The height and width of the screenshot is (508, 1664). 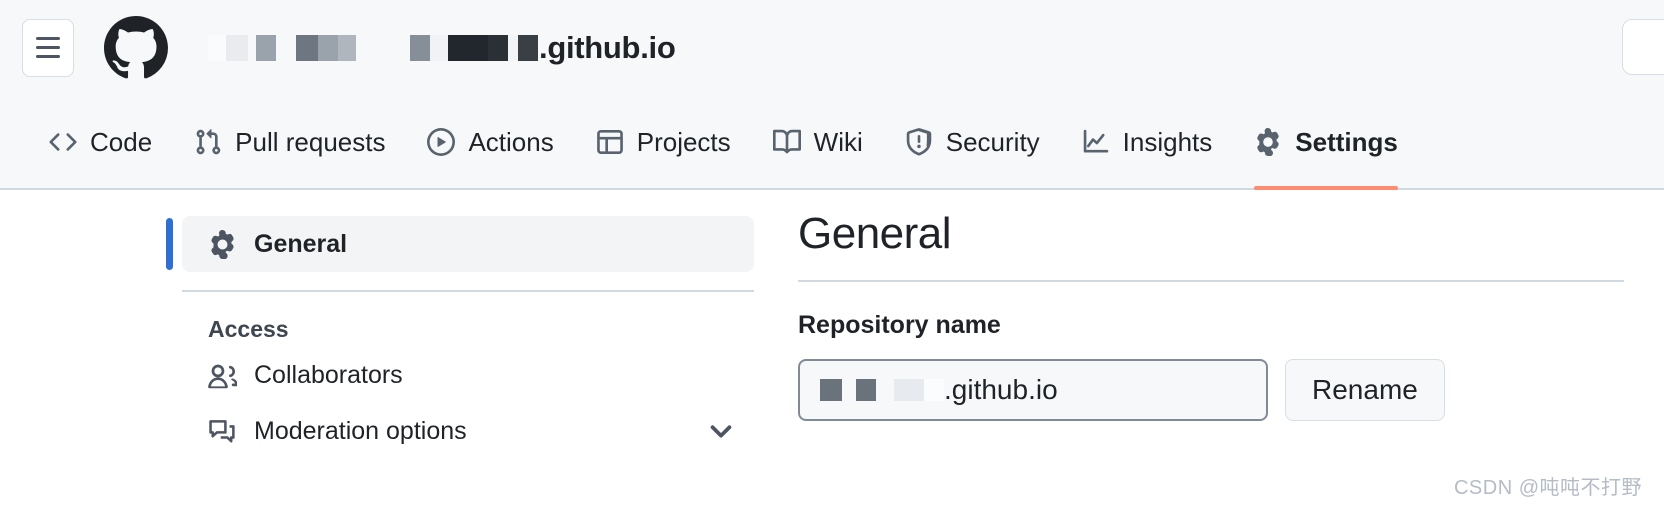 What do you see at coordinates (786, 142) in the screenshot?
I see `book-icon` at bounding box center [786, 142].